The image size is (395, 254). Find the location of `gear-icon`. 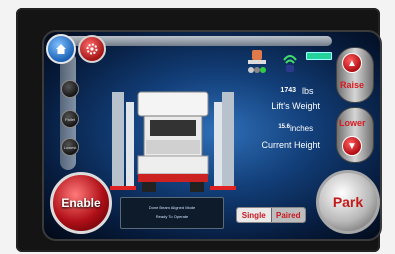

gear-icon is located at coordinates (92, 49).